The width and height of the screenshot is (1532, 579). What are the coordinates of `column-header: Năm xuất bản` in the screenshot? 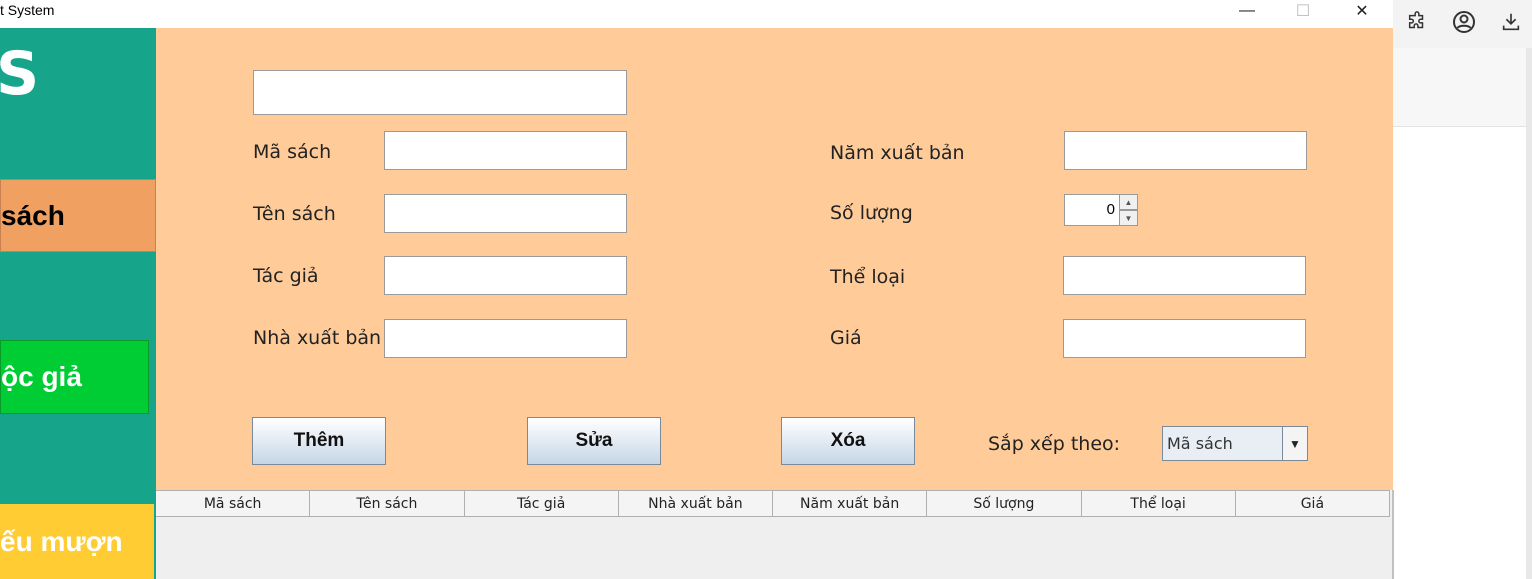 It's located at (850, 503).